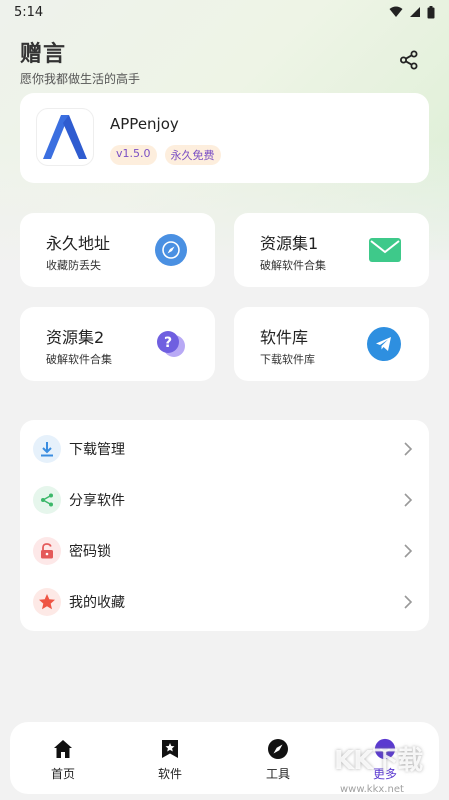  I want to click on status-bar: 5:14, so click(224, 12).